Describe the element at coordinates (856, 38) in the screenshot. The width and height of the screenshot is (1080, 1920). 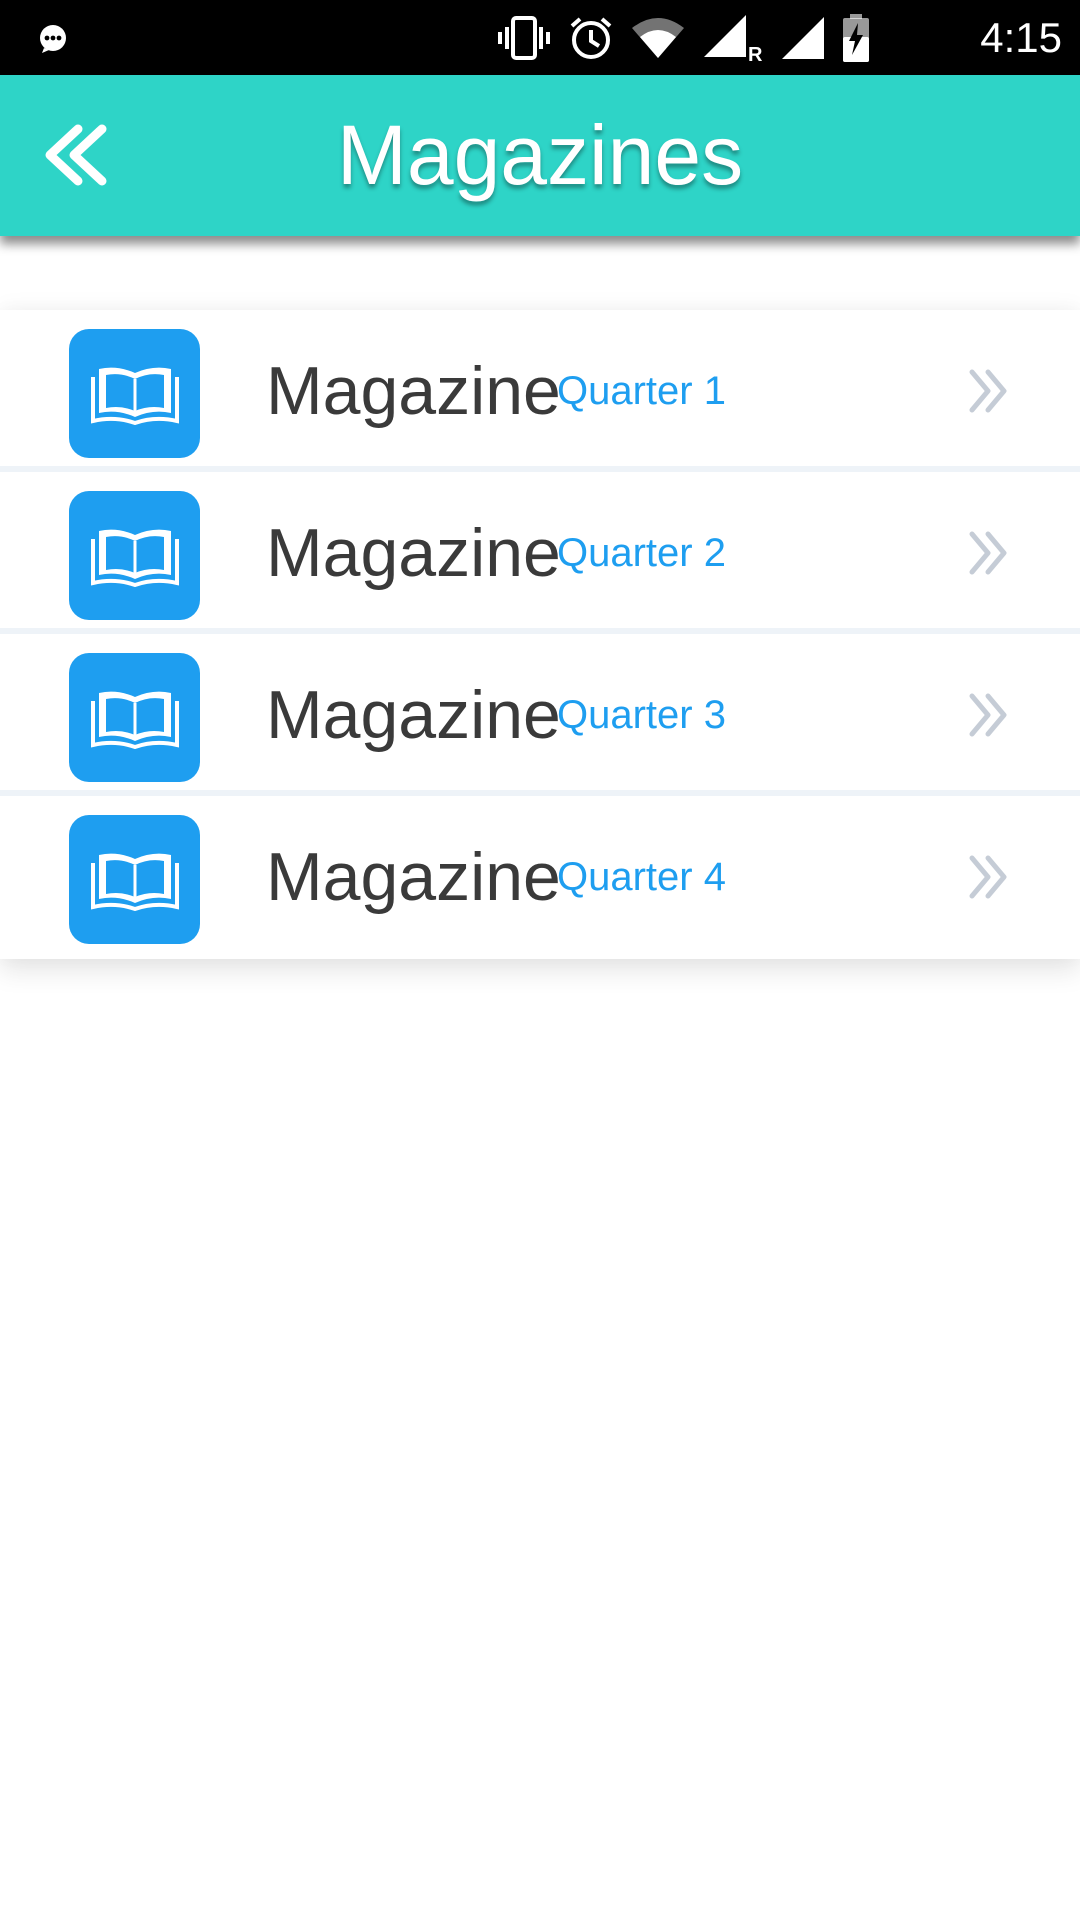
I see `battery-charging-icon` at that location.